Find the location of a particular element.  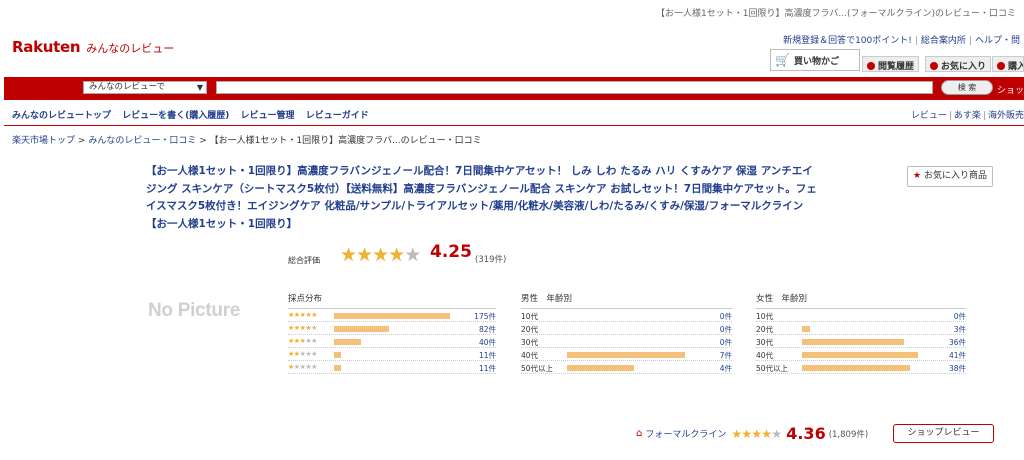

register-link: 新規登録＆回答で100ポイント! is located at coordinates (847, 41).